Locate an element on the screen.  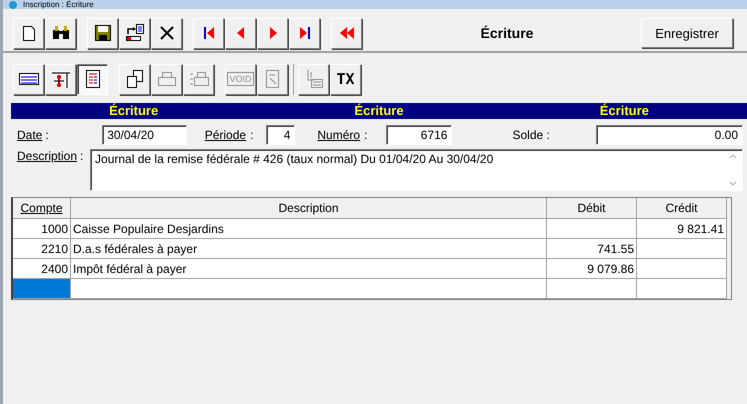
app-logo-icon is located at coordinates (13, 4).